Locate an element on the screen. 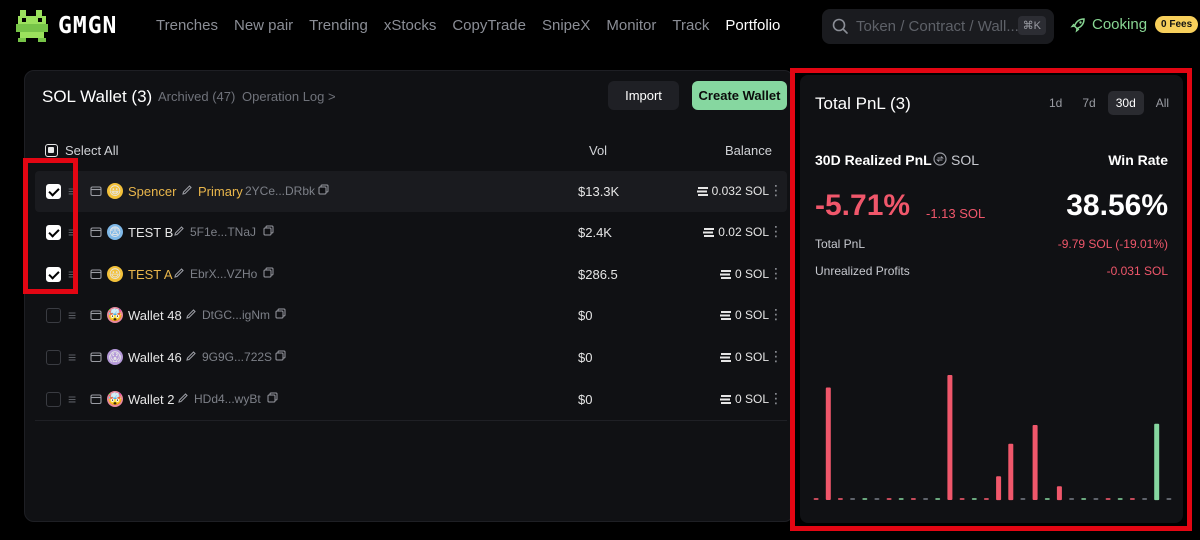  frog-logo-icon is located at coordinates (32, 26).